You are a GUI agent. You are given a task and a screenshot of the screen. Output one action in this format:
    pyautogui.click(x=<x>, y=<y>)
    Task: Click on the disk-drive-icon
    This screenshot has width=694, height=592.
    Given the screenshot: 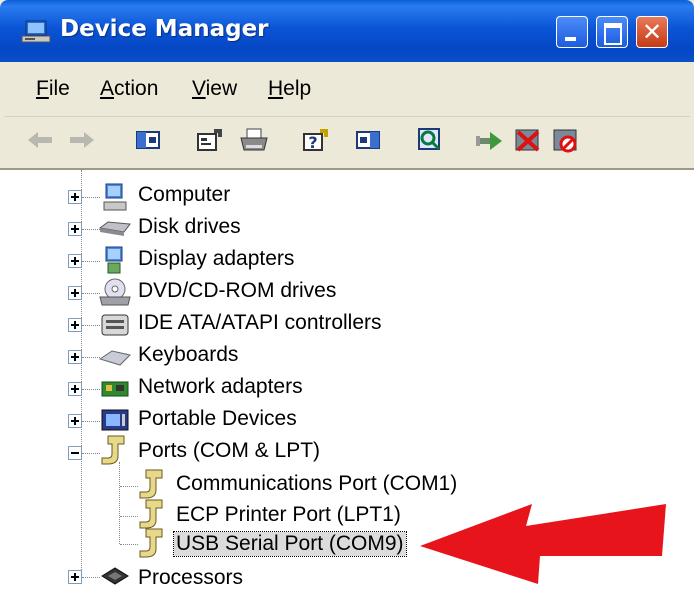 What is the action you would take?
    pyautogui.click(x=114, y=228)
    